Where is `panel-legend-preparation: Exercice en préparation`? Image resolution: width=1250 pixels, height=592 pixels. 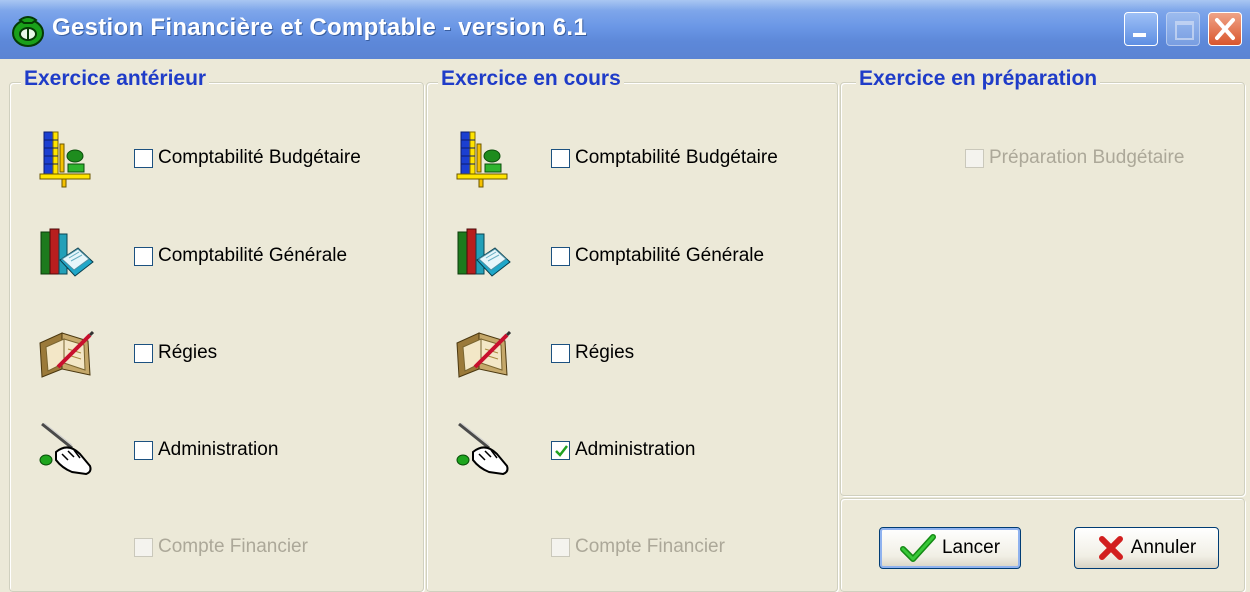 panel-legend-preparation: Exercice en préparation is located at coordinates (978, 79).